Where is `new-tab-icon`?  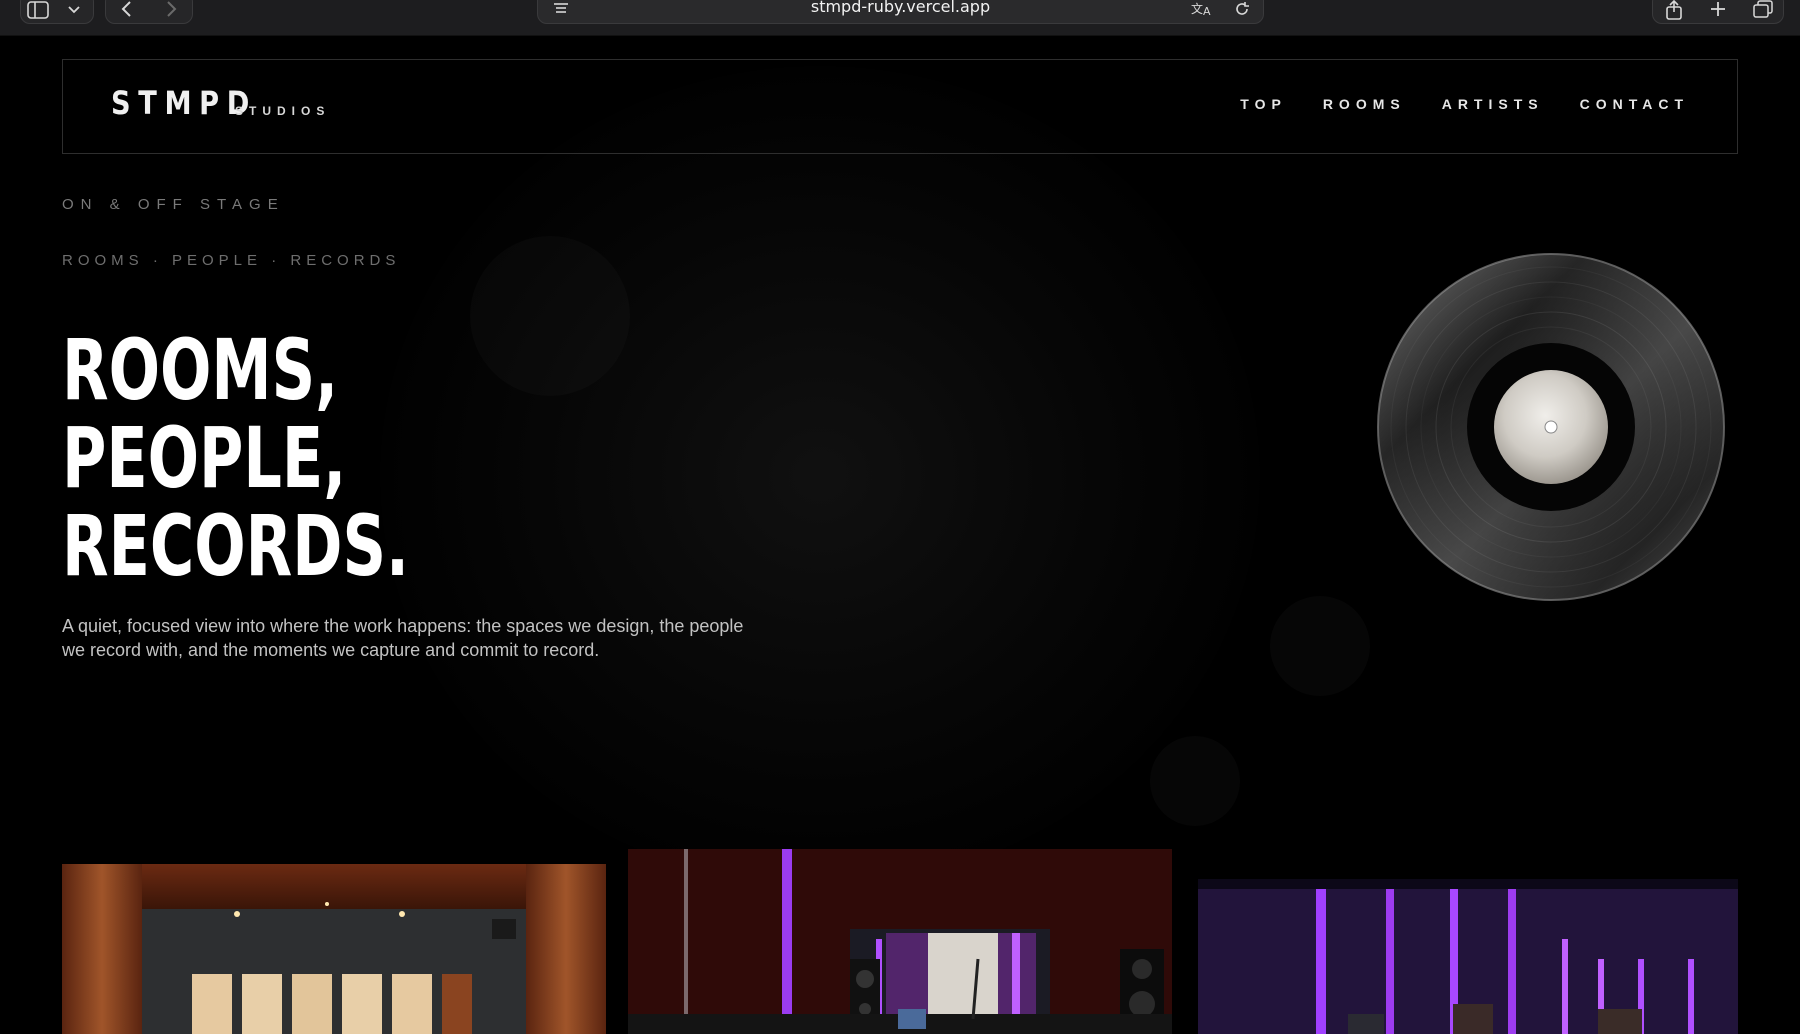 new-tab-icon is located at coordinates (1718, 10).